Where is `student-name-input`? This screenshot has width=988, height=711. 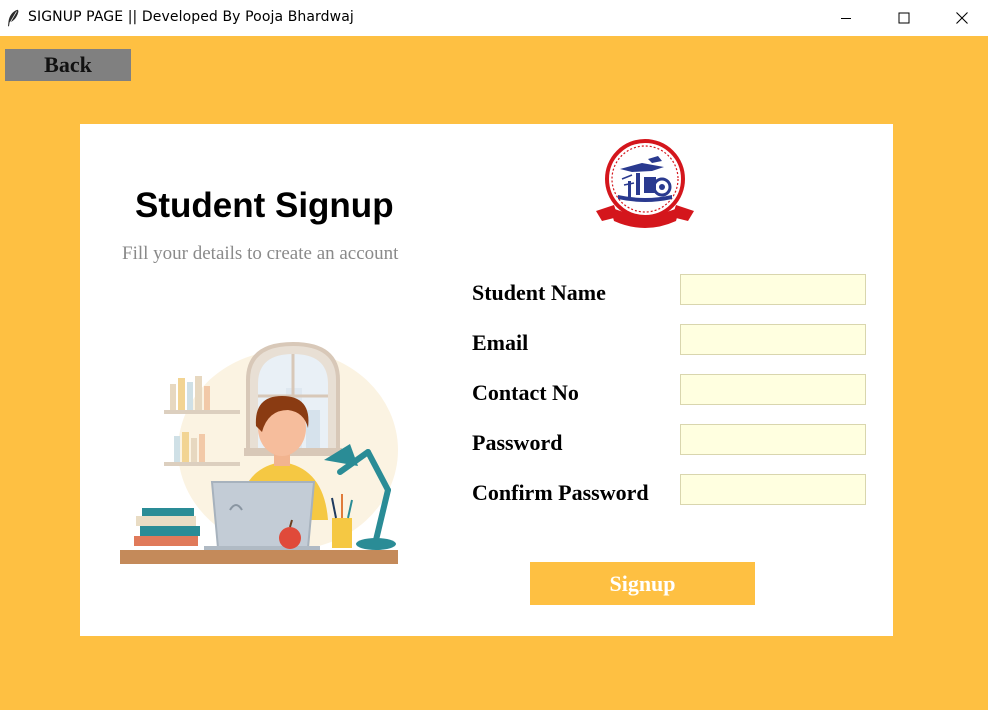 student-name-input is located at coordinates (773, 289).